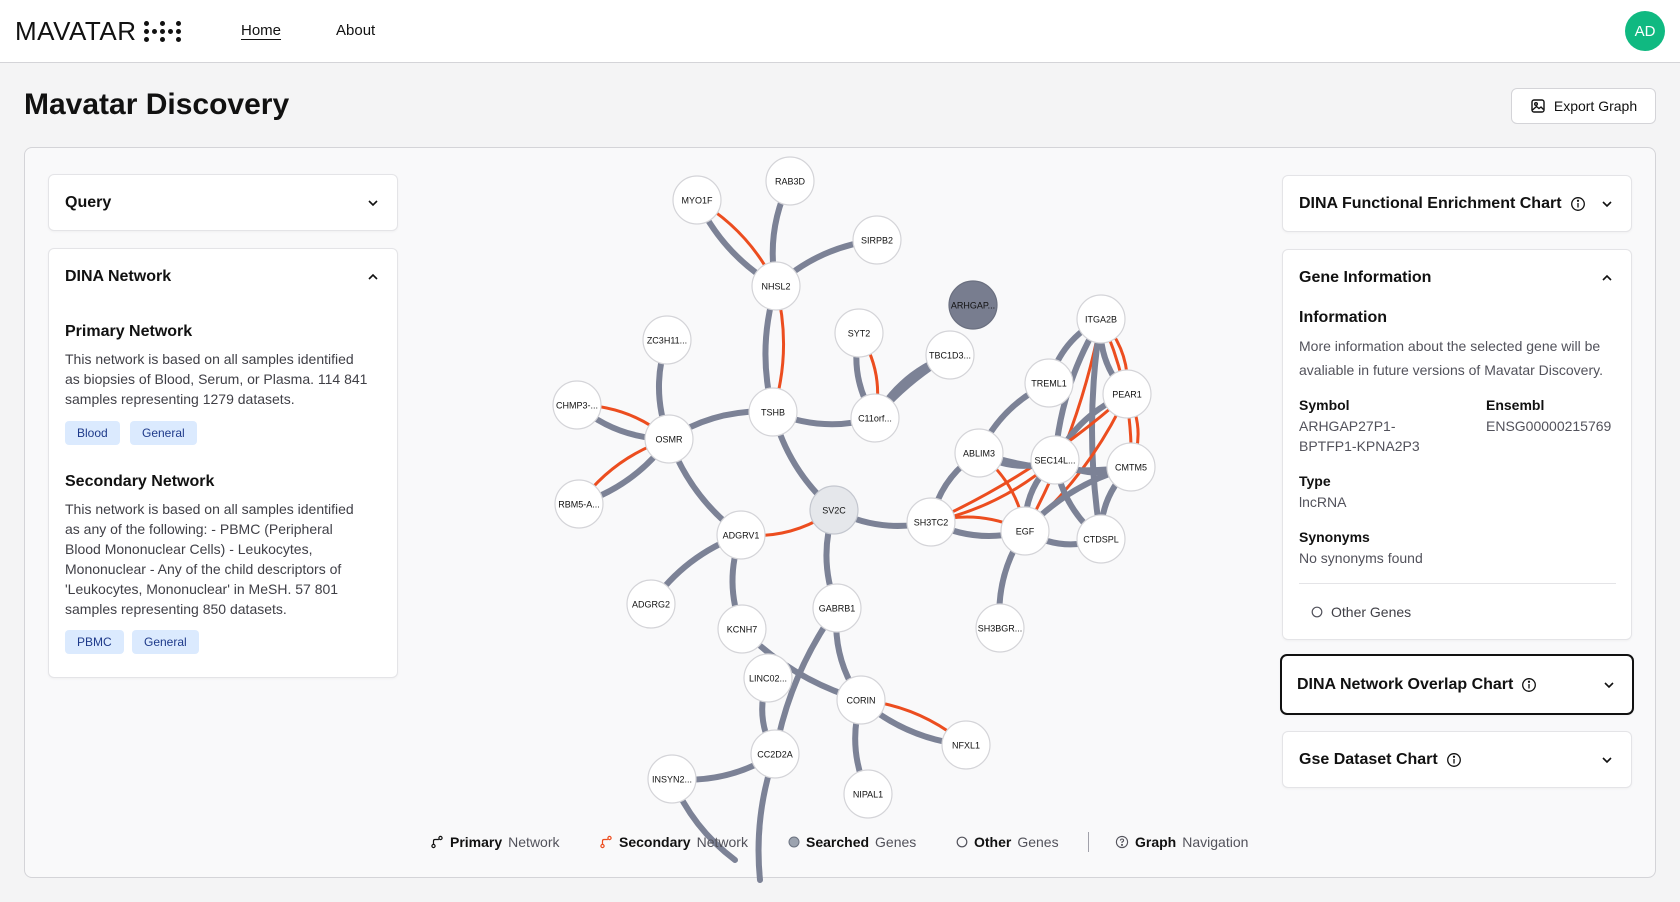  I want to click on synonyms-value: No synonyms found, so click(1361, 558).